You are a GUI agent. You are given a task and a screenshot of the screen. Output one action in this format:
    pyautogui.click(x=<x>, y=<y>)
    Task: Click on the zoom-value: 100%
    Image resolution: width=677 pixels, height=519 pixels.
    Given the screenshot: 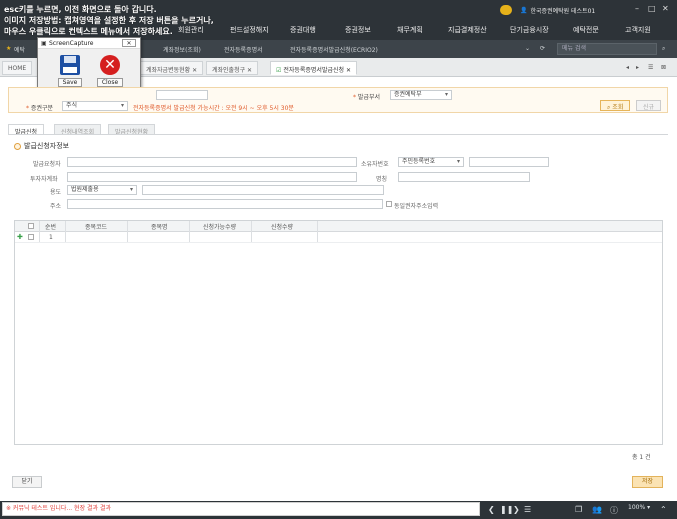 What is the action you would take?
    pyautogui.click(x=637, y=507)
    